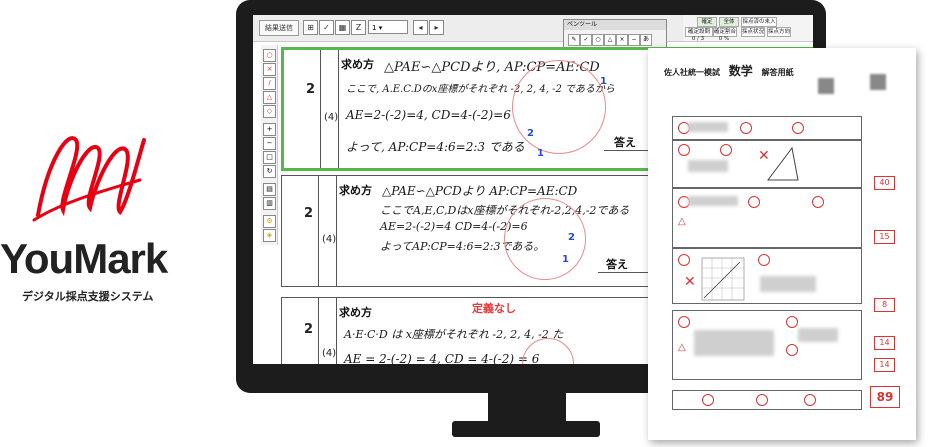 This screenshot has height=447, width=932. I want to click on info-value: 0 %, so click(724, 39).